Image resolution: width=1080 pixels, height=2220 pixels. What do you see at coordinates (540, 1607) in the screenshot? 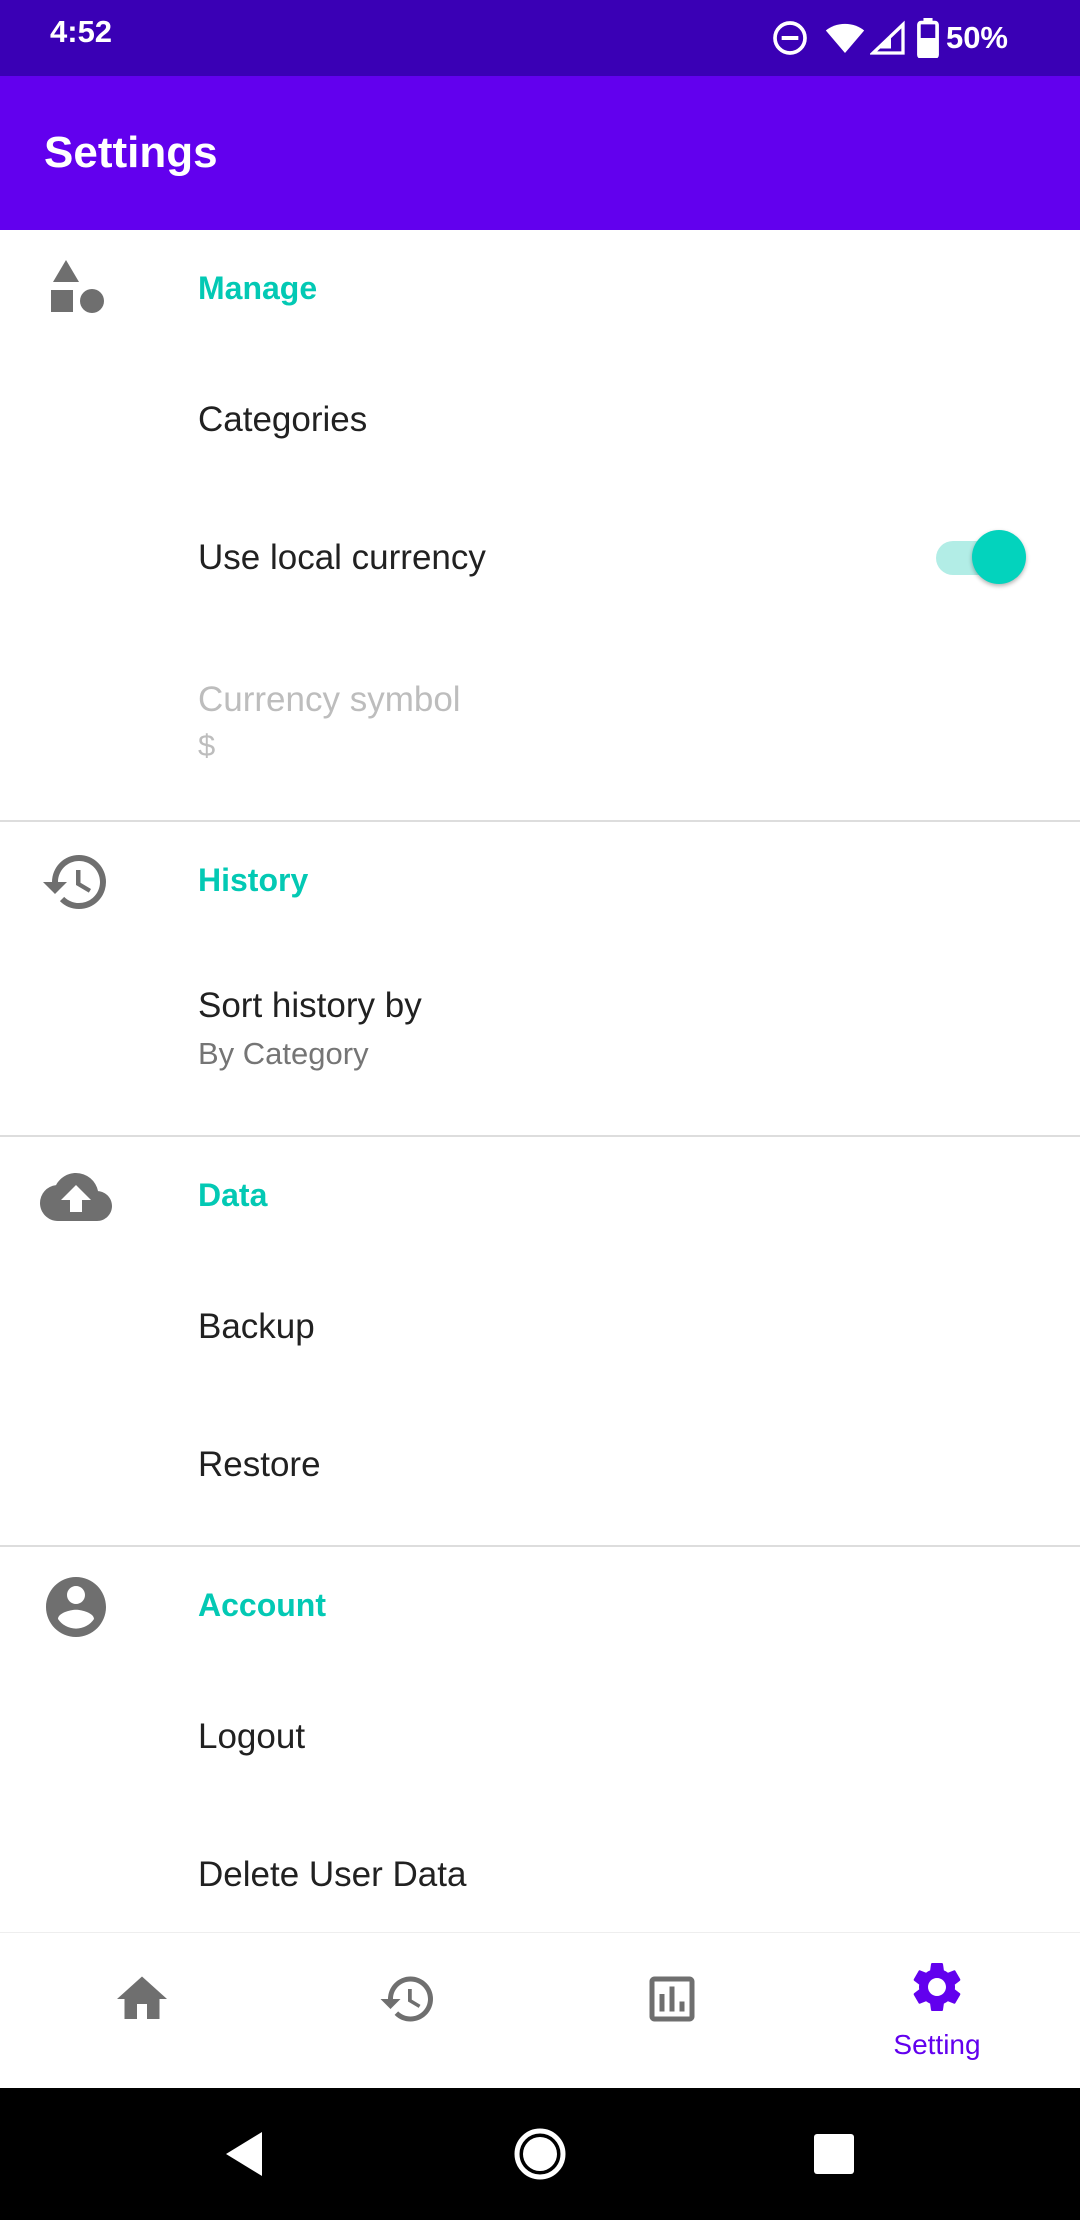
I see `section-header-account: Account` at bounding box center [540, 1607].